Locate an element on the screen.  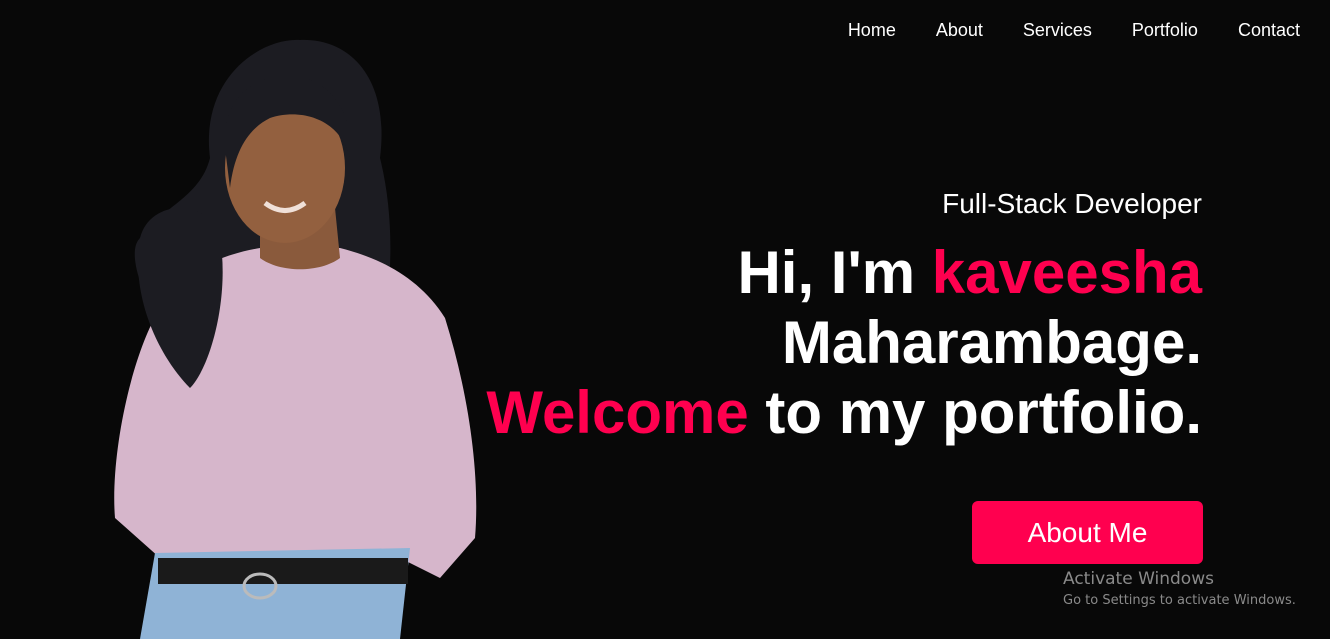
about-me-button: About Me is located at coordinates (1087, 532).